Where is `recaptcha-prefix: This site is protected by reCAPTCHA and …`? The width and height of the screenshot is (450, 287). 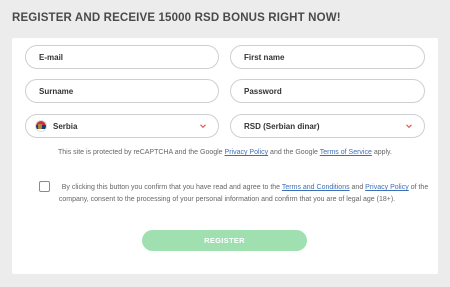
recaptcha-prefix: This site is protected by reCAPTCHA and … is located at coordinates (141, 152).